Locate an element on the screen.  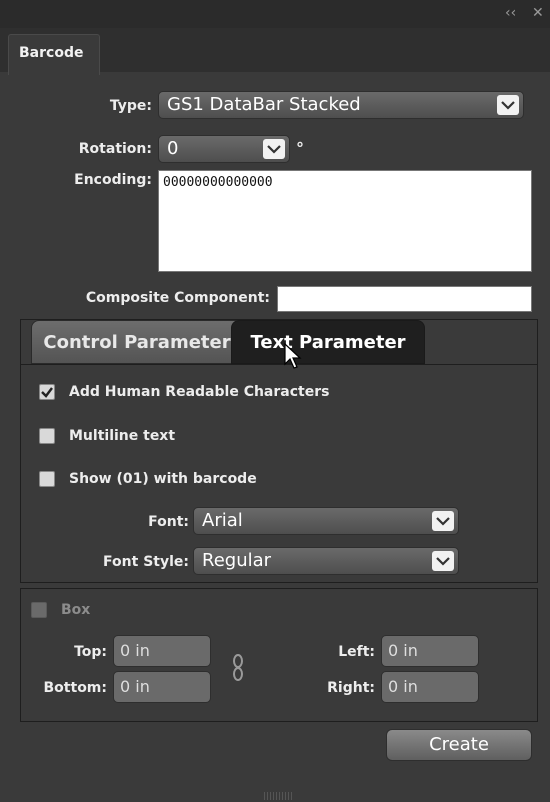
bottom-label: Bottom: is located at coordinates (75, 688).